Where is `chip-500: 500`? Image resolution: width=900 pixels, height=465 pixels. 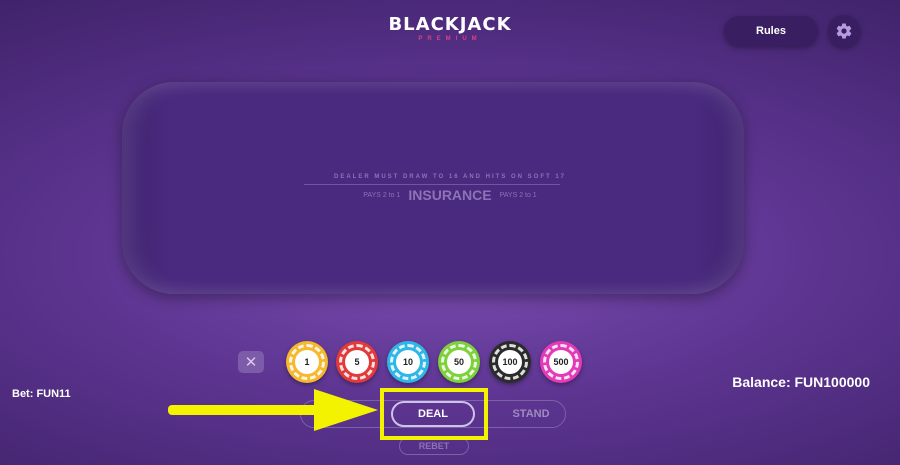
chip-500: 500 is located at coordinates (561, 362).